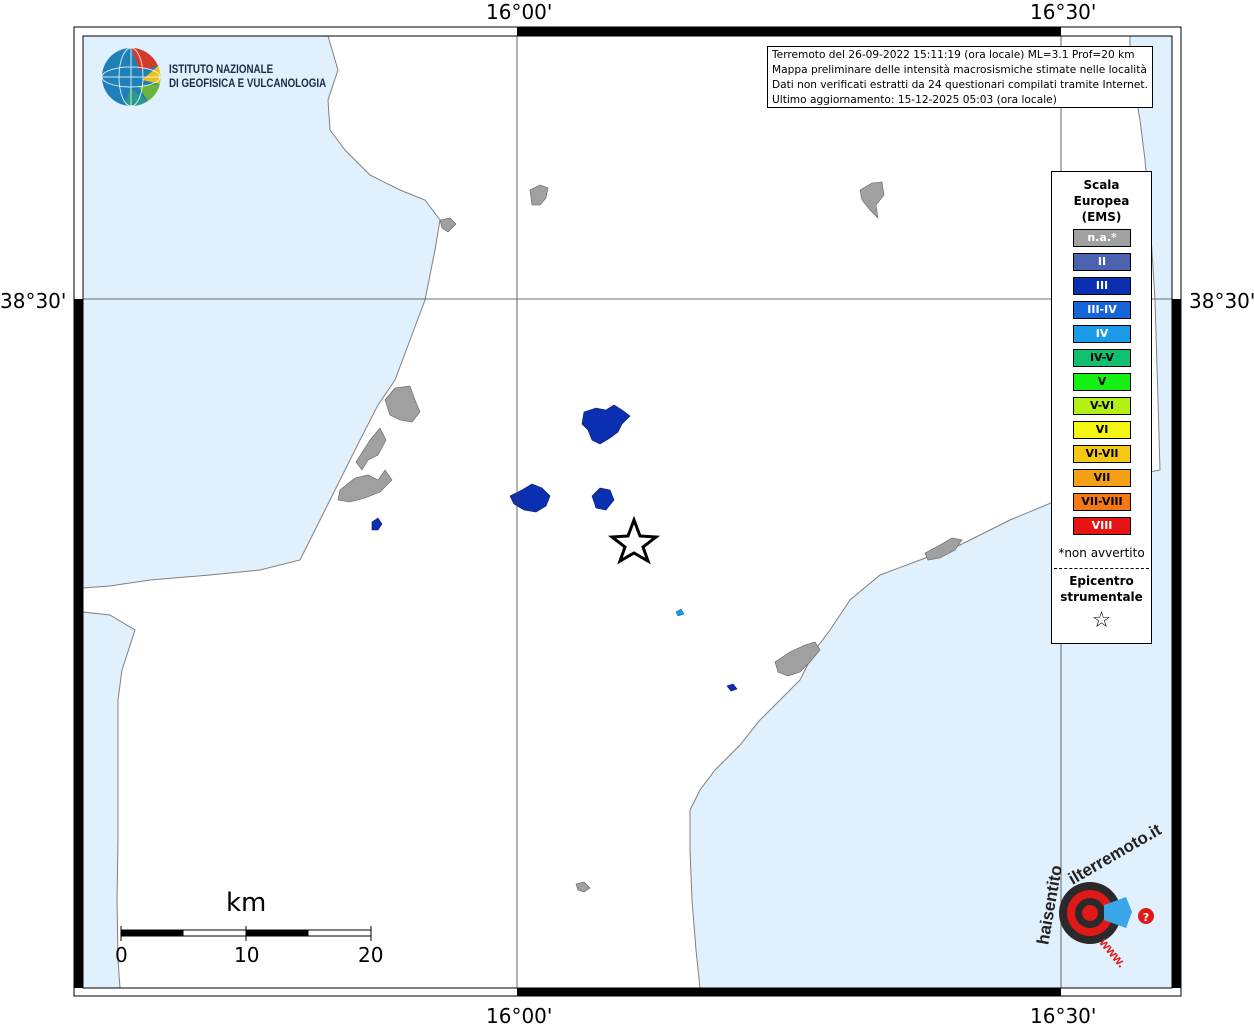  I want to click on legend-swatch: III, so click(1102, 286).